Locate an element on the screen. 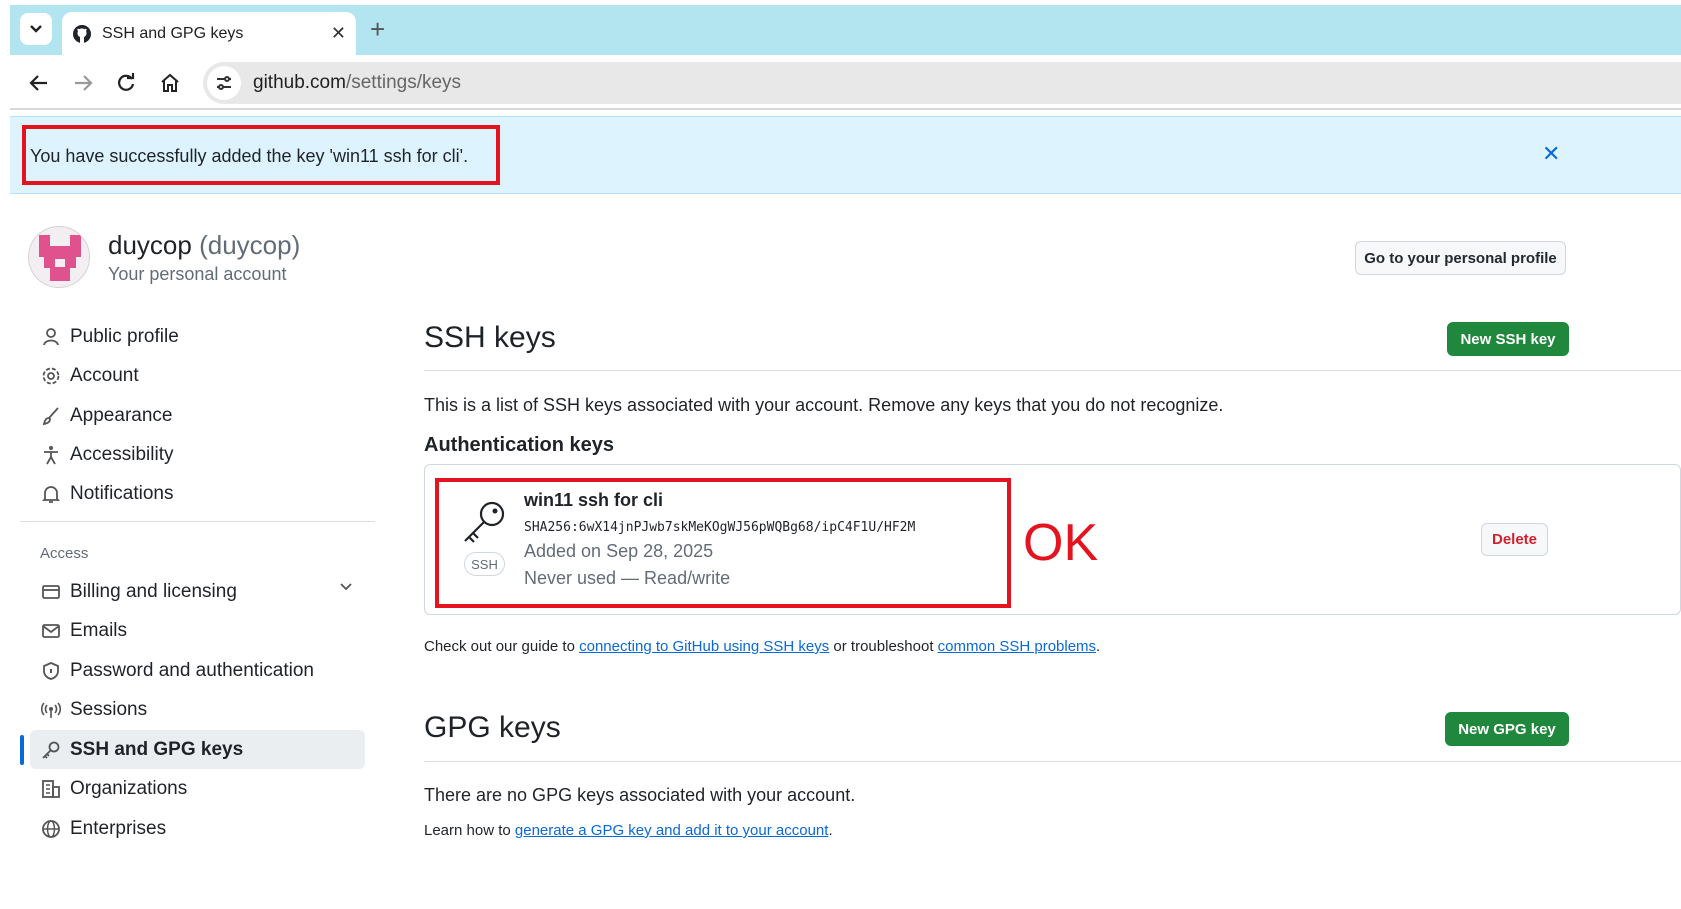 The height and width of the screenshot is (909, 1681). paintbrush-icon is located at coordinates (51, 416).